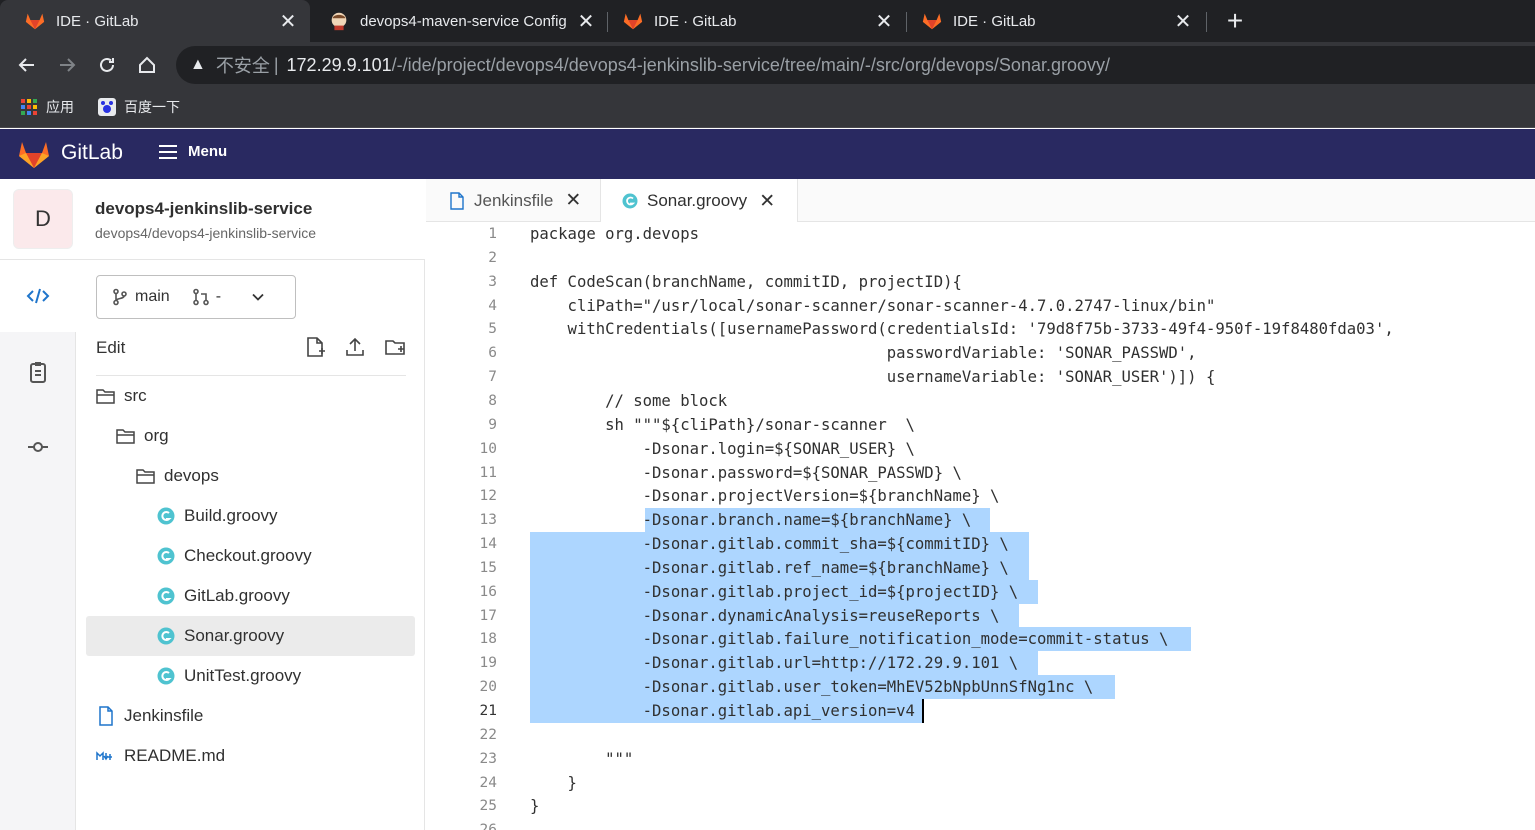 This screenshot has width=1535, height=830. What do you see at coordinates (488, 496) in the screenshot?
I see `line-number: 12` at bounding box center [488, 496].